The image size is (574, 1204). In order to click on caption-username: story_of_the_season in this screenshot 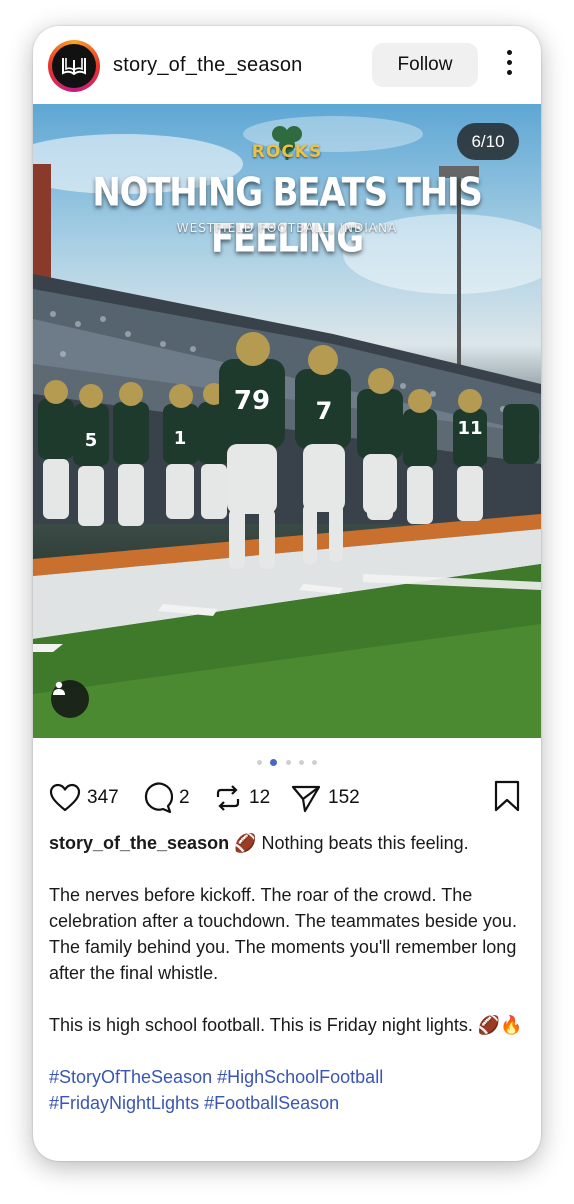, I will do `click(139, 843)`.